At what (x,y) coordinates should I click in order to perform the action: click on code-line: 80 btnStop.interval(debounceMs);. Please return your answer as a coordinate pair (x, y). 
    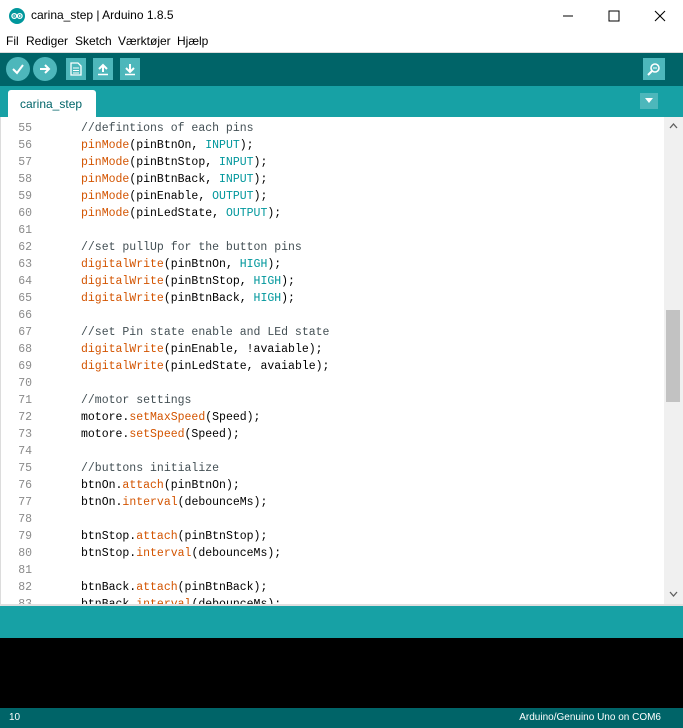
    Looking at the image, I should click on (333, 553).